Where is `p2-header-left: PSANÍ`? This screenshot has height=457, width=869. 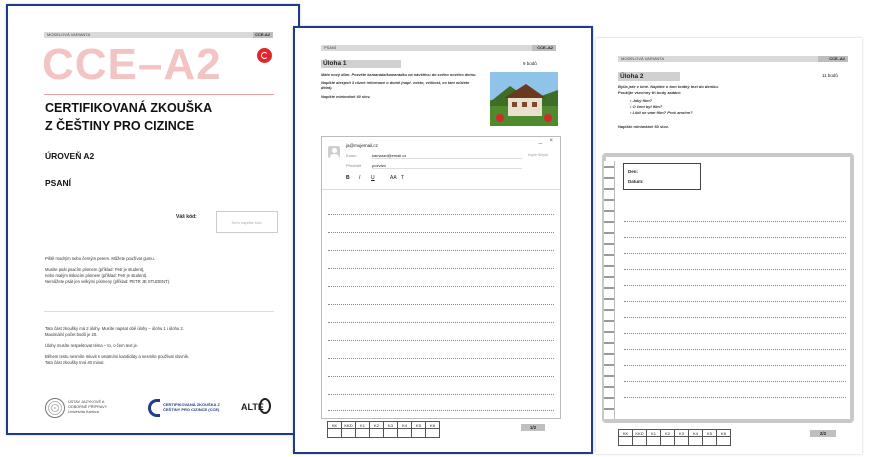 p2-header-left: PSANÍ is located at coordinates (427, 48).